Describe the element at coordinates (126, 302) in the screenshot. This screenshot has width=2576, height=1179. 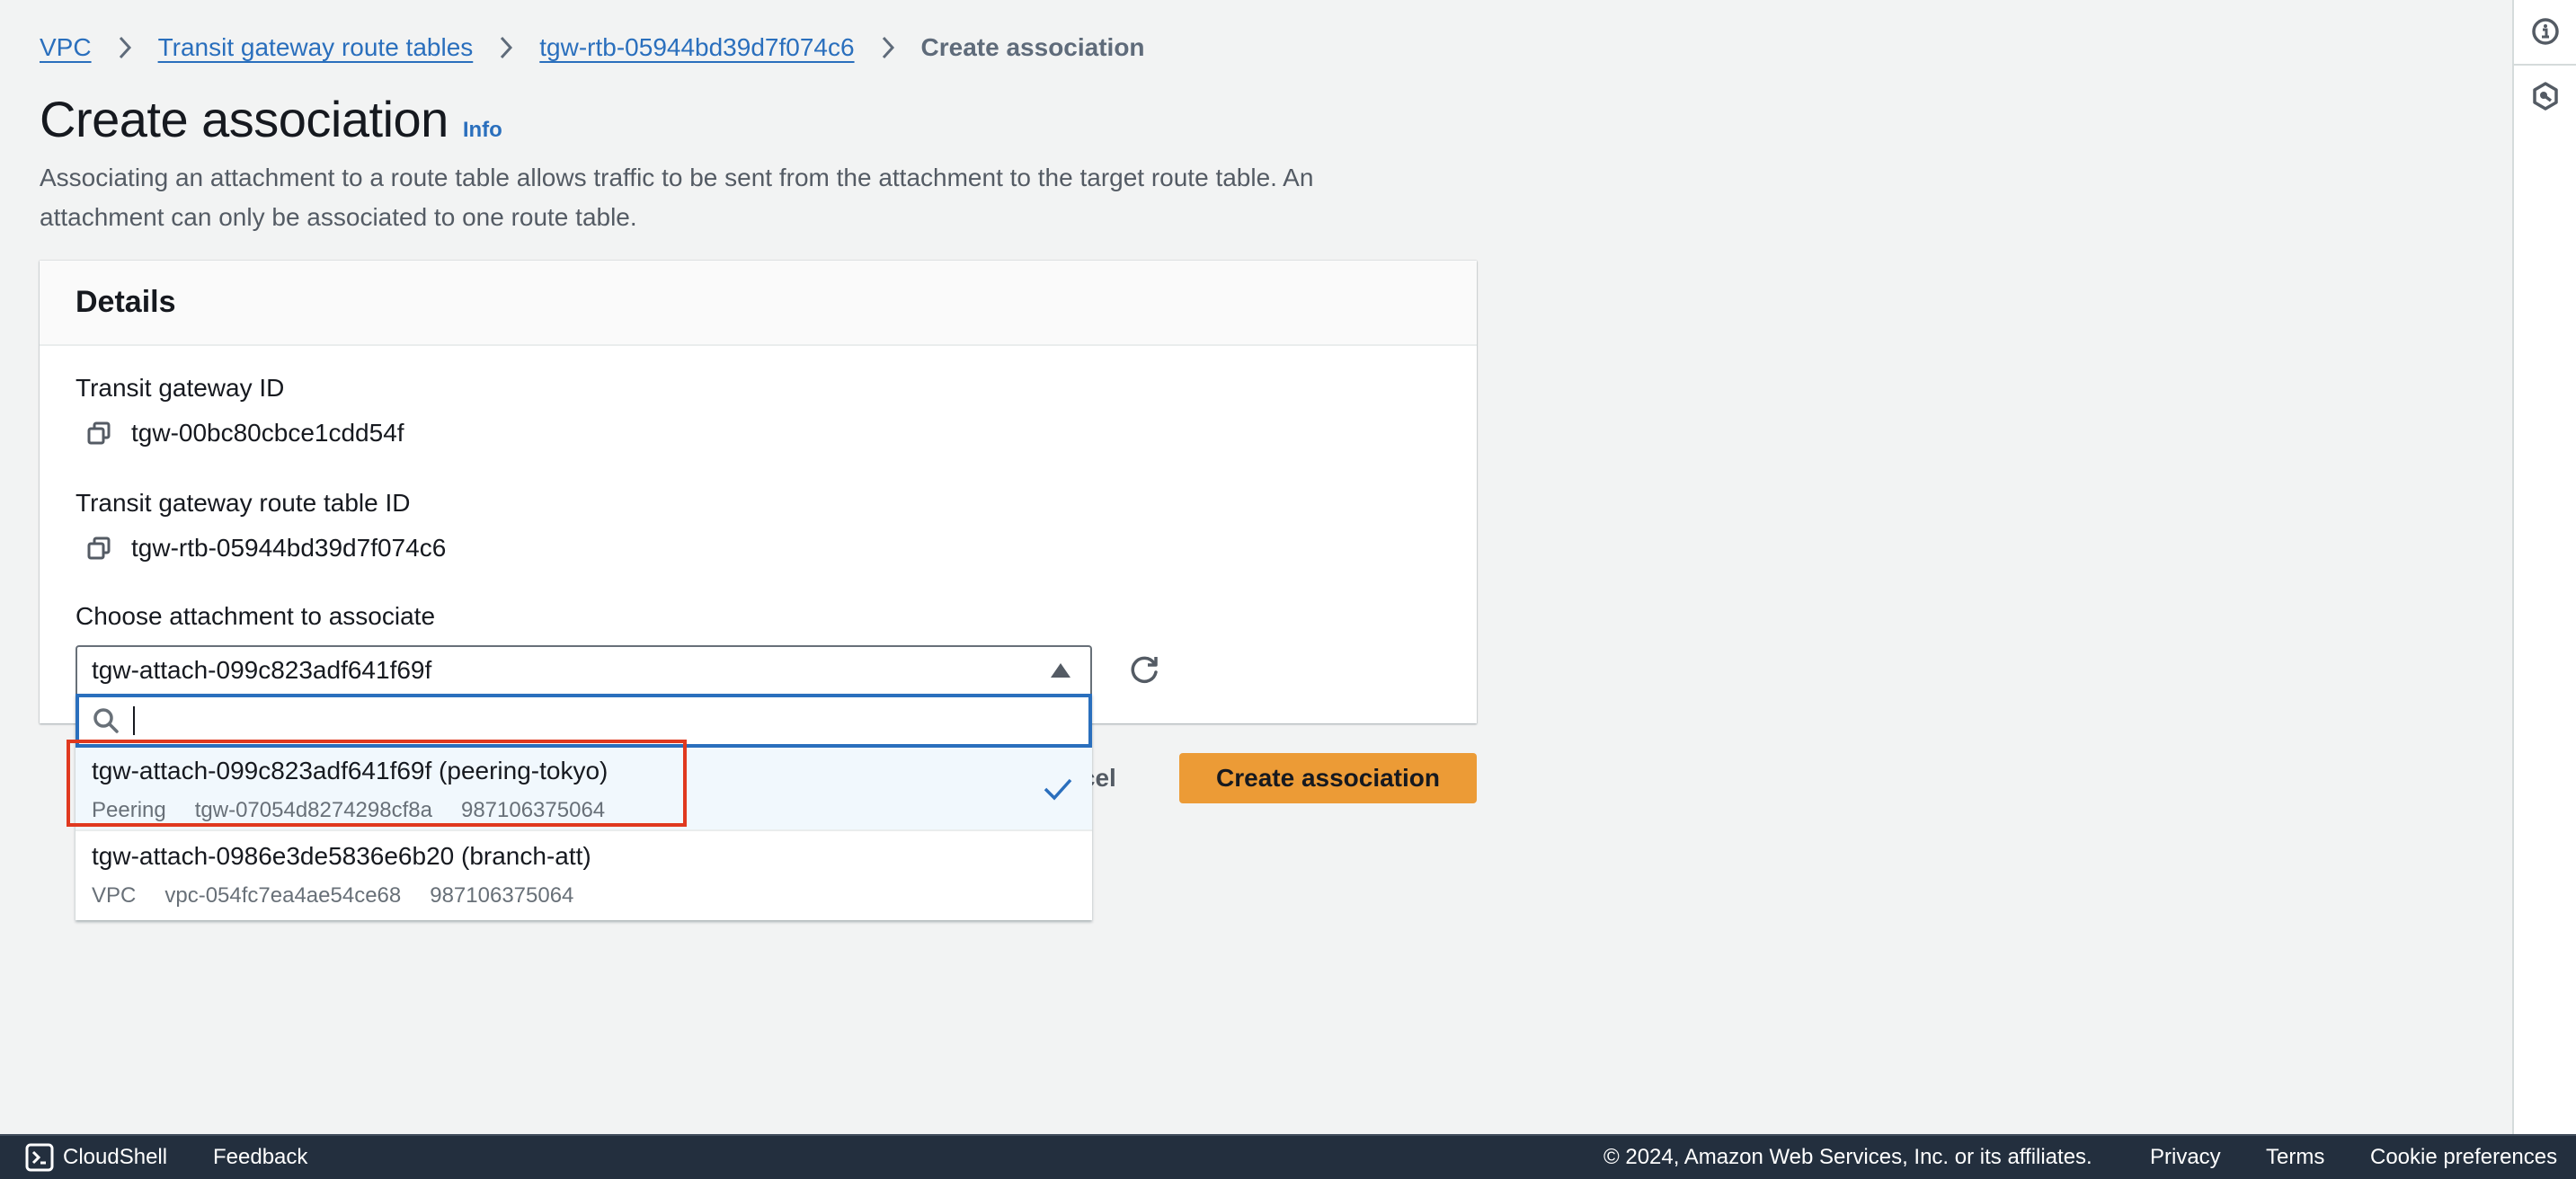
I see `details-heading: Details` at that location.